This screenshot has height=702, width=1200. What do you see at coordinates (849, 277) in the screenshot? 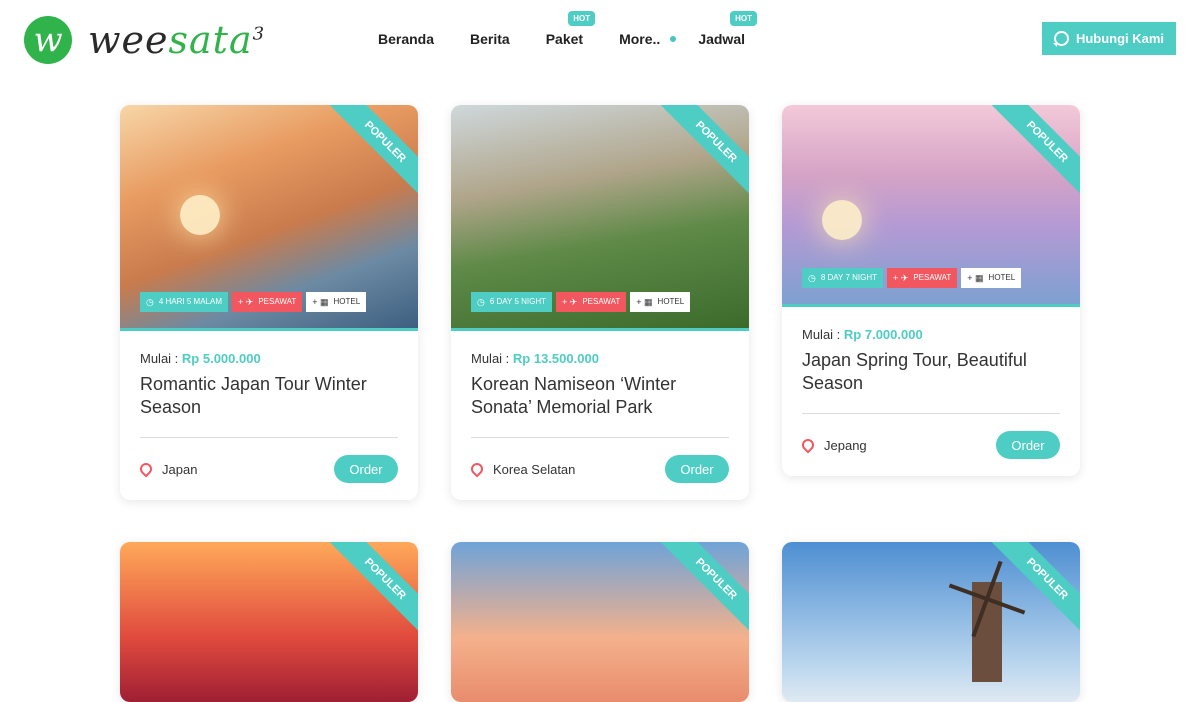
I see `duration-label: 8 DAY 7 NIGHT` at bounding box center [849, 277].